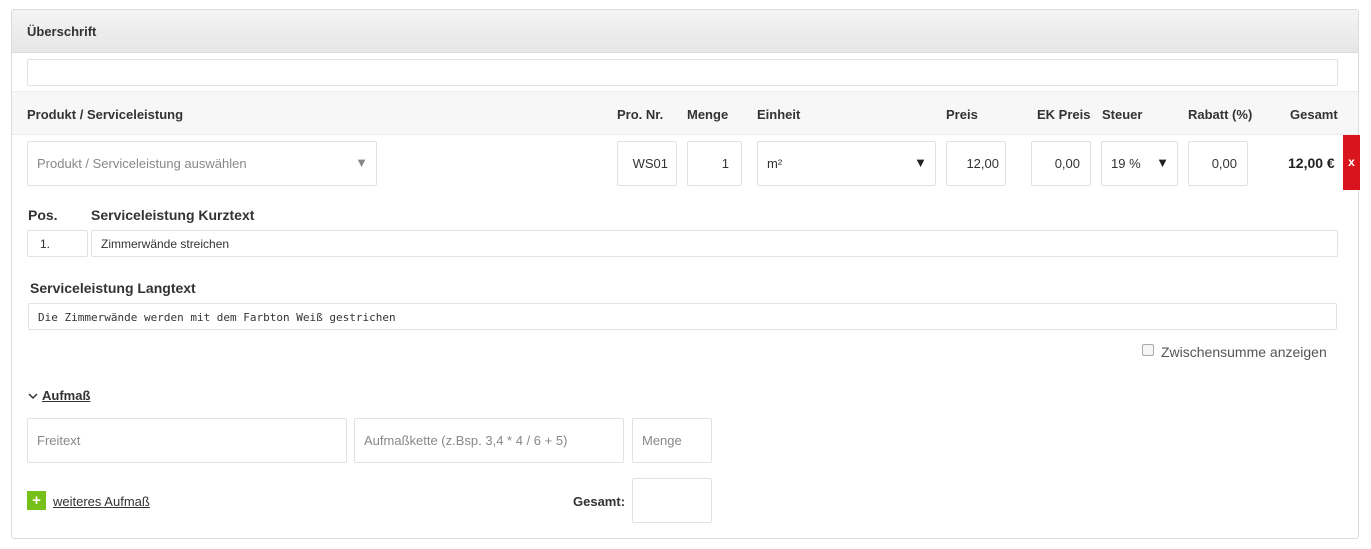 Image resolution: width=1371 pixels, height=549 pixels. I want to click on aufmass-gesamt-field, so click(672, 500).